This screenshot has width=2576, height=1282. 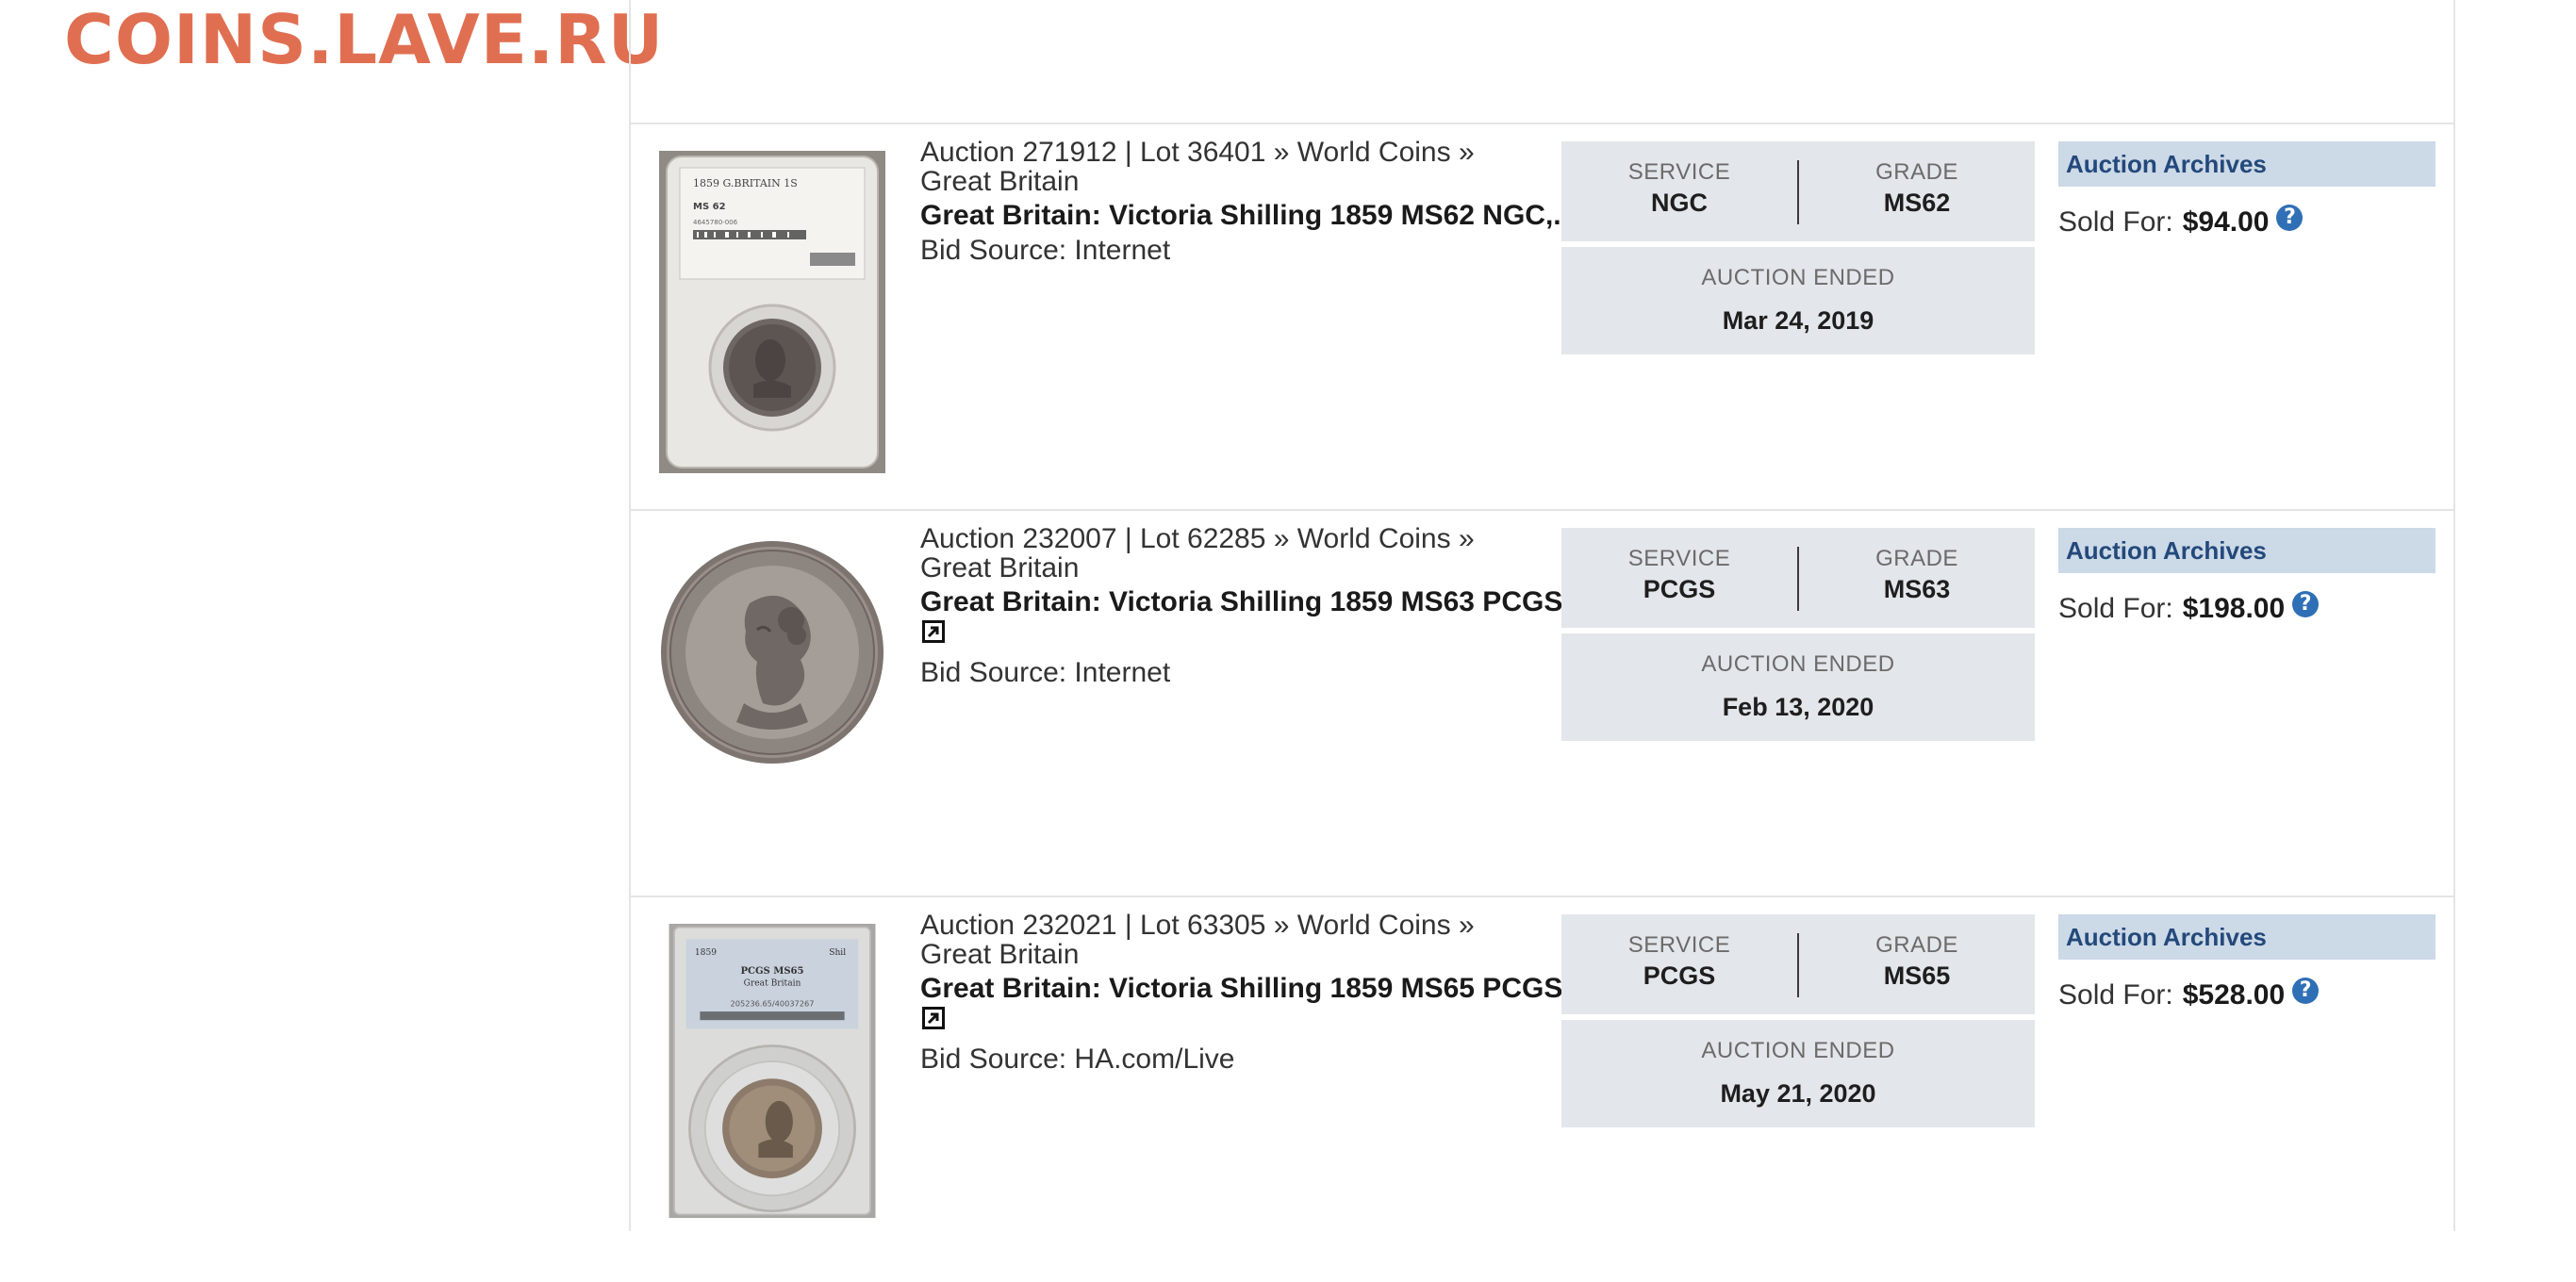 I want to click on sold-for: Sold For: $94.00?, so click(x=2181, y=222).